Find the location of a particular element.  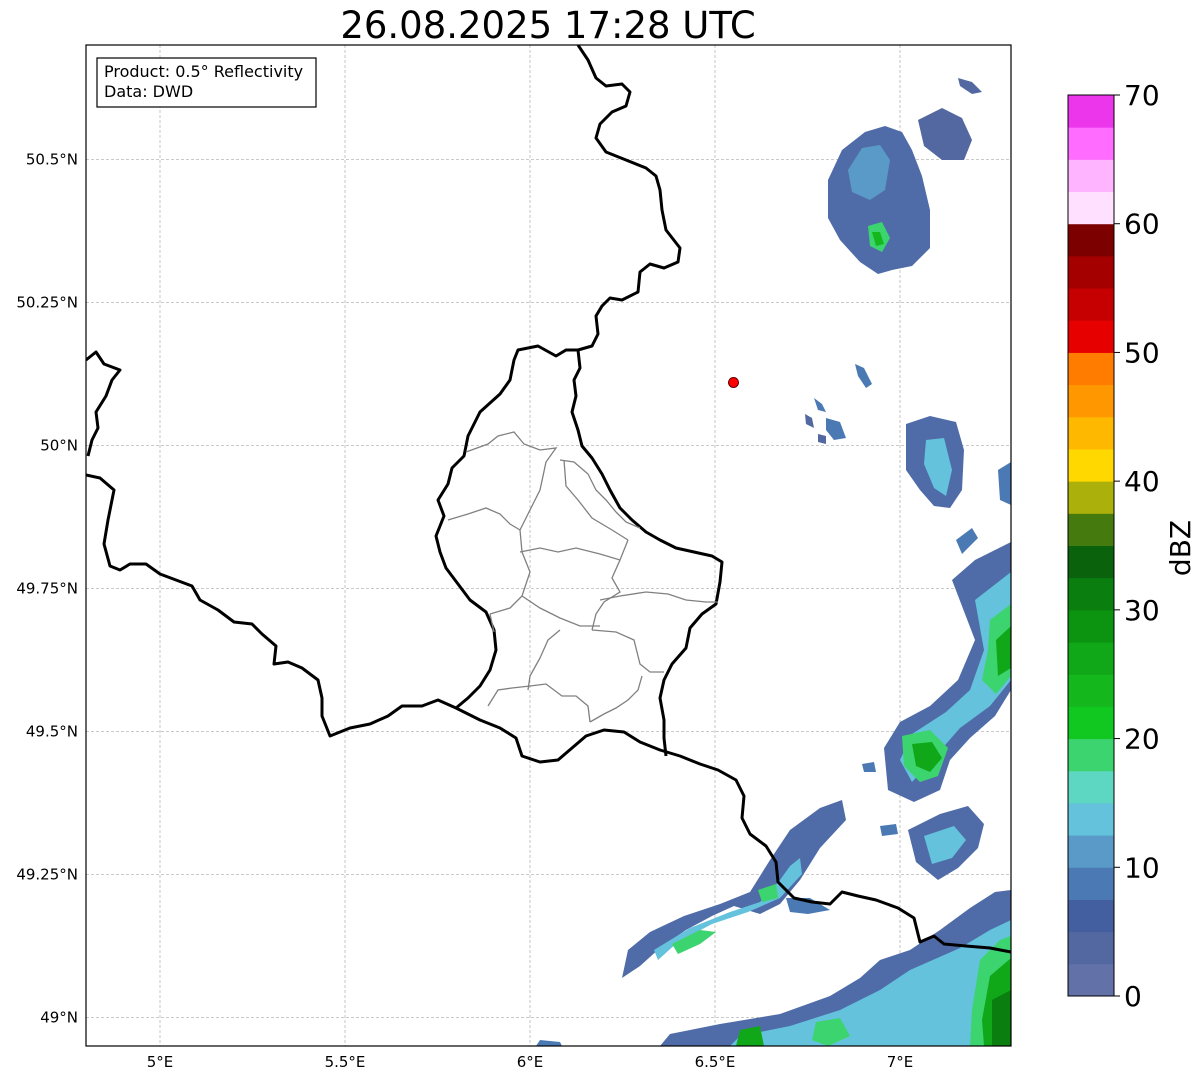

colorbar-tick-label: 70 is located at coordinates (1142, 95).